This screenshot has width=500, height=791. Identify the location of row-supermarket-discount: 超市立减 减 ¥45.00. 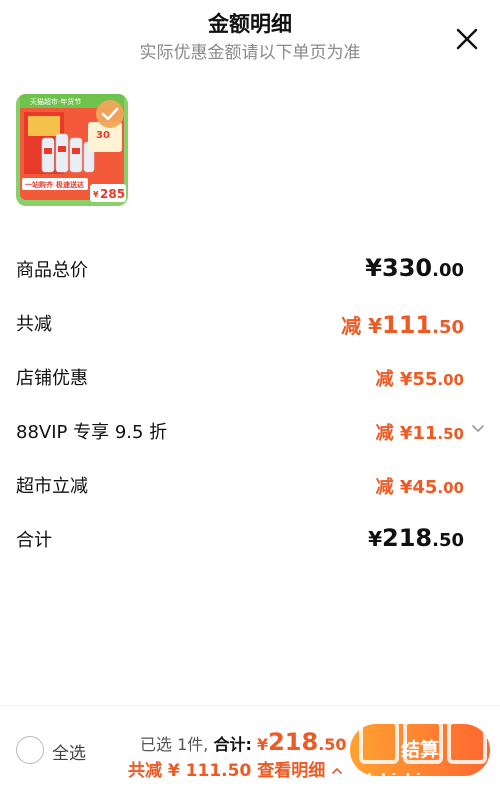
(250, 490).